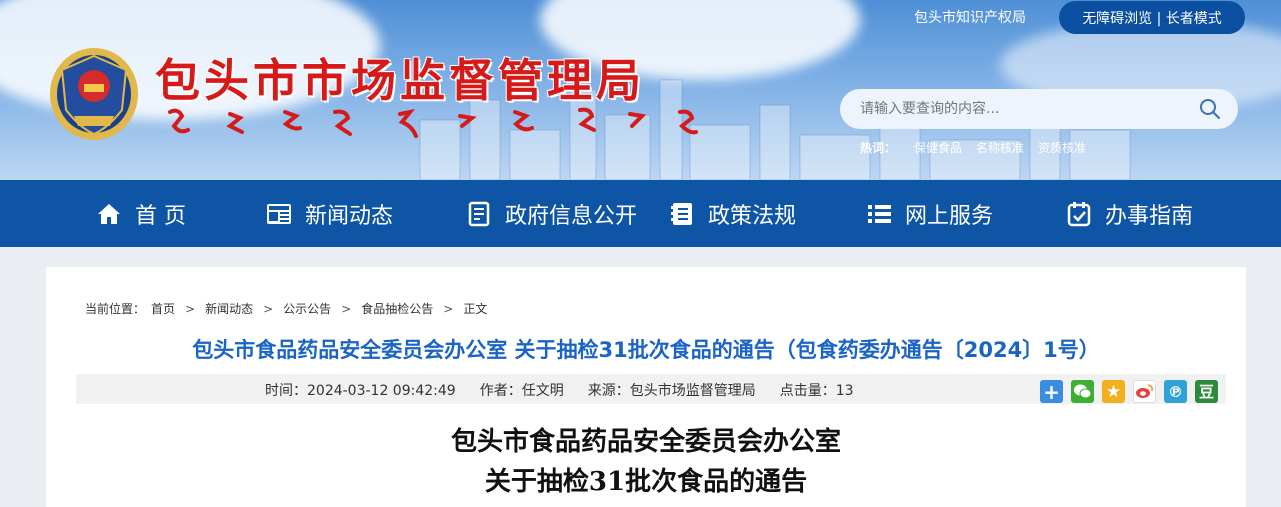 The image size is (1281, 507). Describe the element at coordinates (1149, 216) in the screenshot. I see `nav-item-label: 办事指南` at that location.